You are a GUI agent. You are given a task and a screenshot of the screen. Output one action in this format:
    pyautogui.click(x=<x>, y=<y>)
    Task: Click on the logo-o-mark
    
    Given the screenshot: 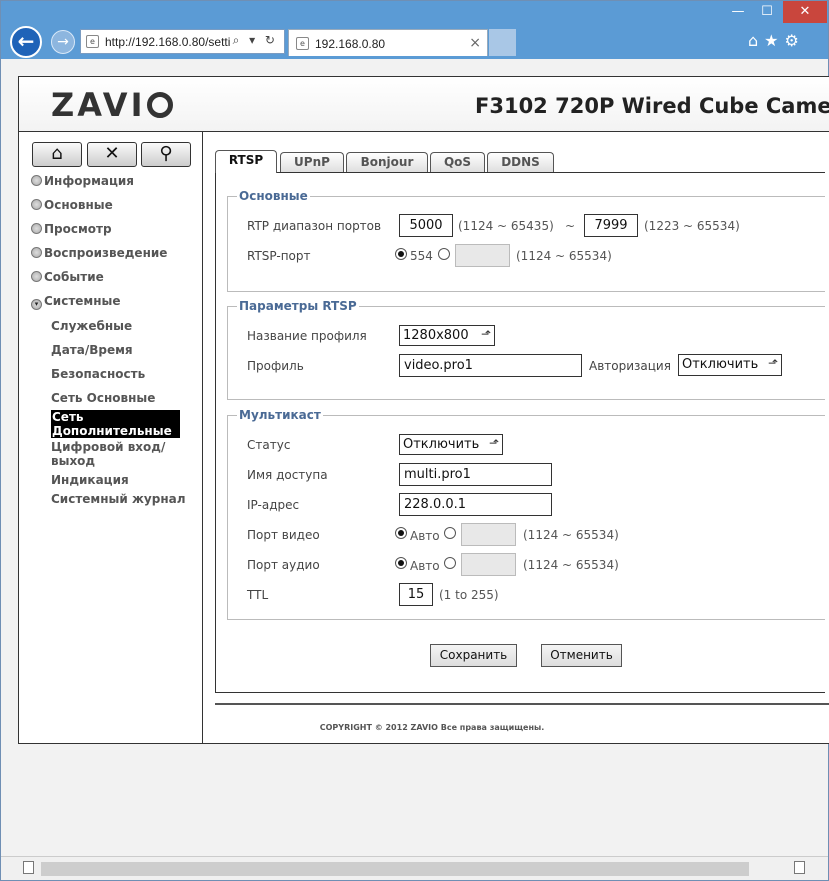 What is the action you would take?
    pyautogui.click(x=160, y=105)
    